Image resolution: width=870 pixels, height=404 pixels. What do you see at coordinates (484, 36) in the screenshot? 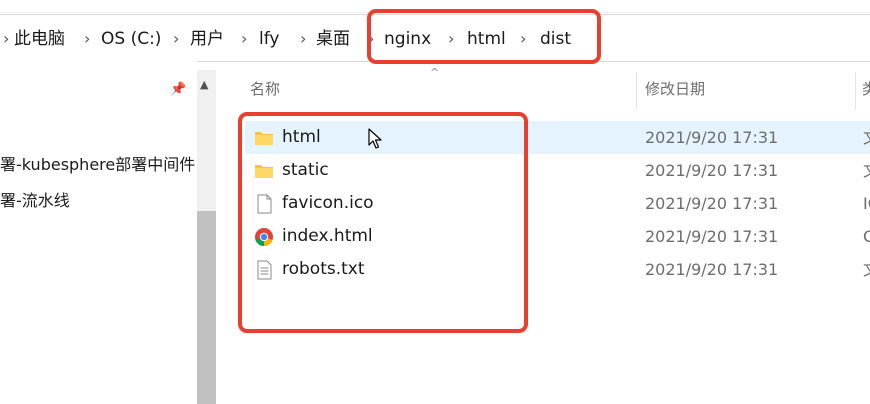
I see `annotation-box-path` at bounding box center [484, 36].